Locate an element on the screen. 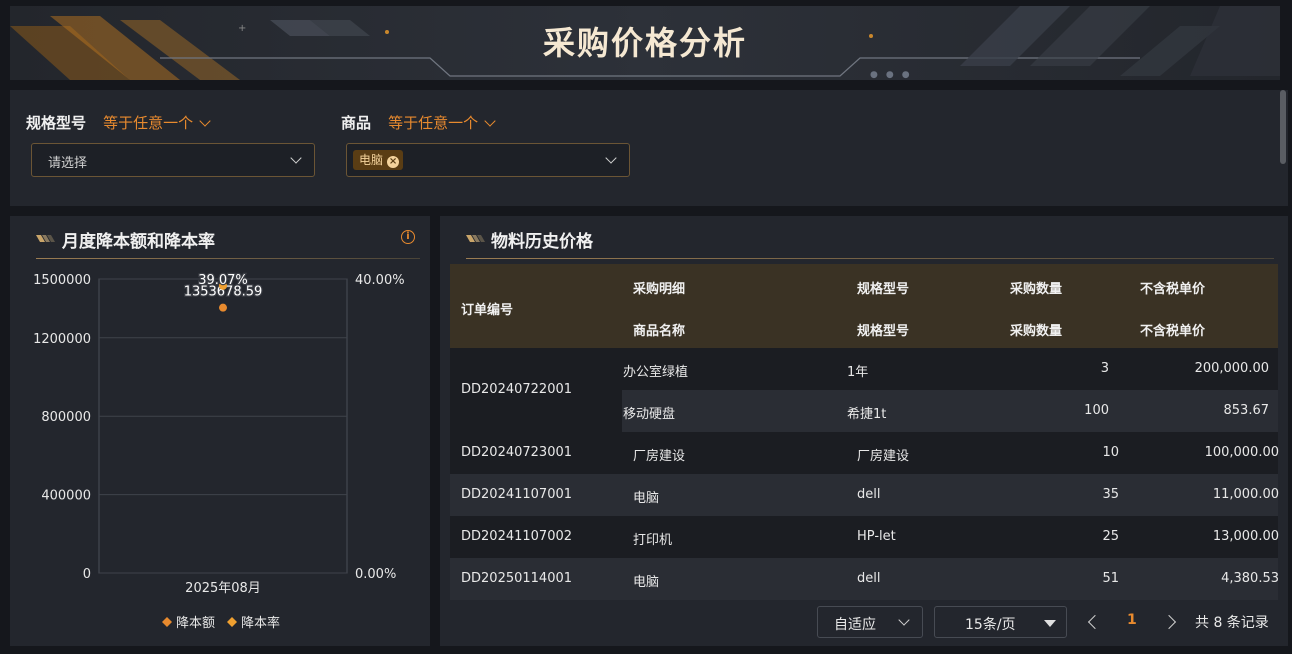  th-price: 不含税单价 is located at coordinates (1173, 331).